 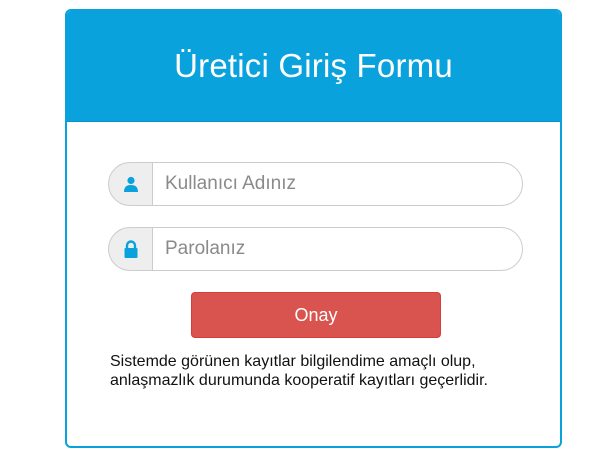 I want to click on username-input-group, so click(x=315, y=184).